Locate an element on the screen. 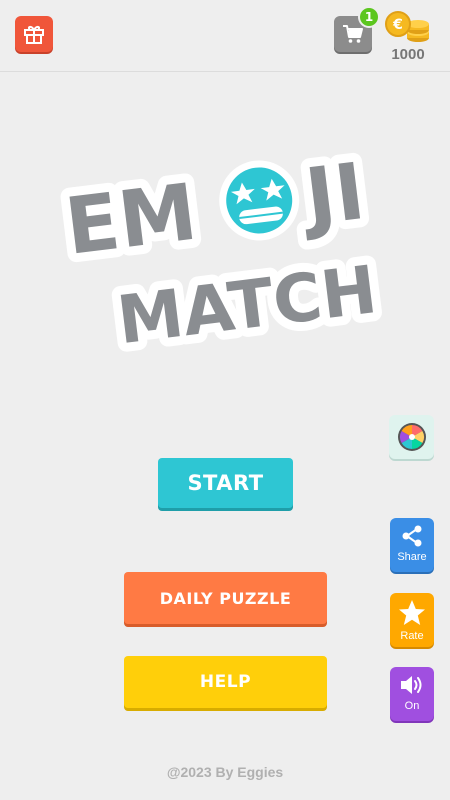 The width and height of the screenshot is (450, 800). lucky-wheel-button is located at coordinates (411, 437).